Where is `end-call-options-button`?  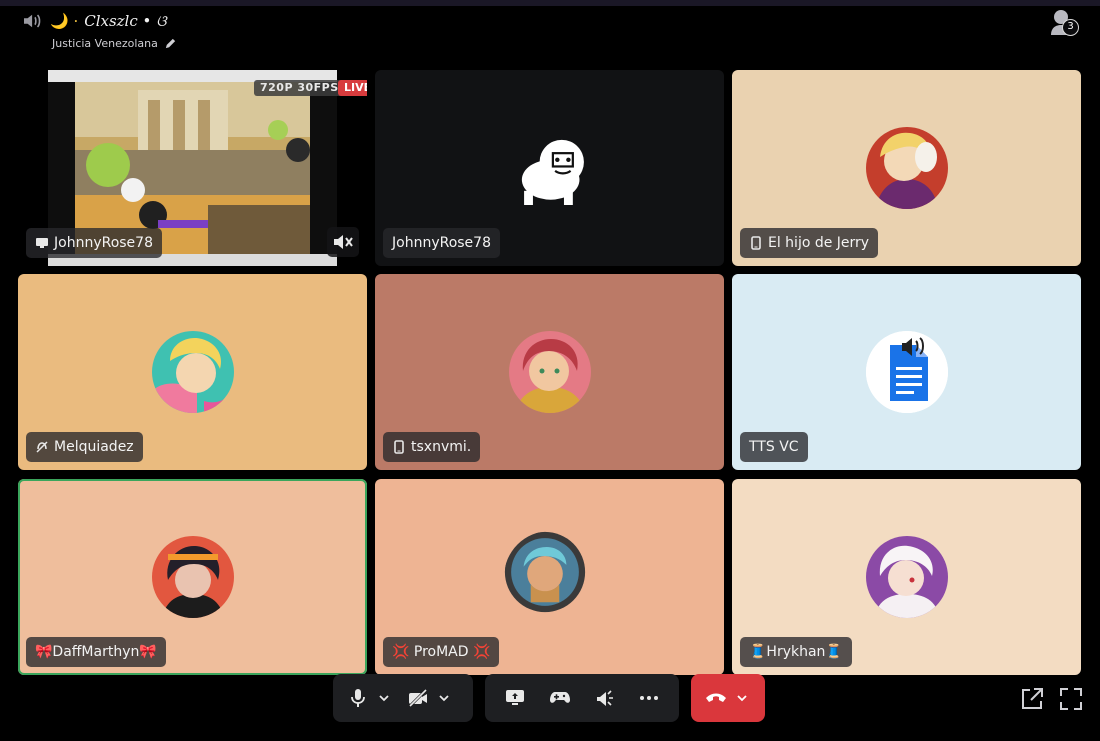
end-call-options-button is located at coordinates (742, 698).